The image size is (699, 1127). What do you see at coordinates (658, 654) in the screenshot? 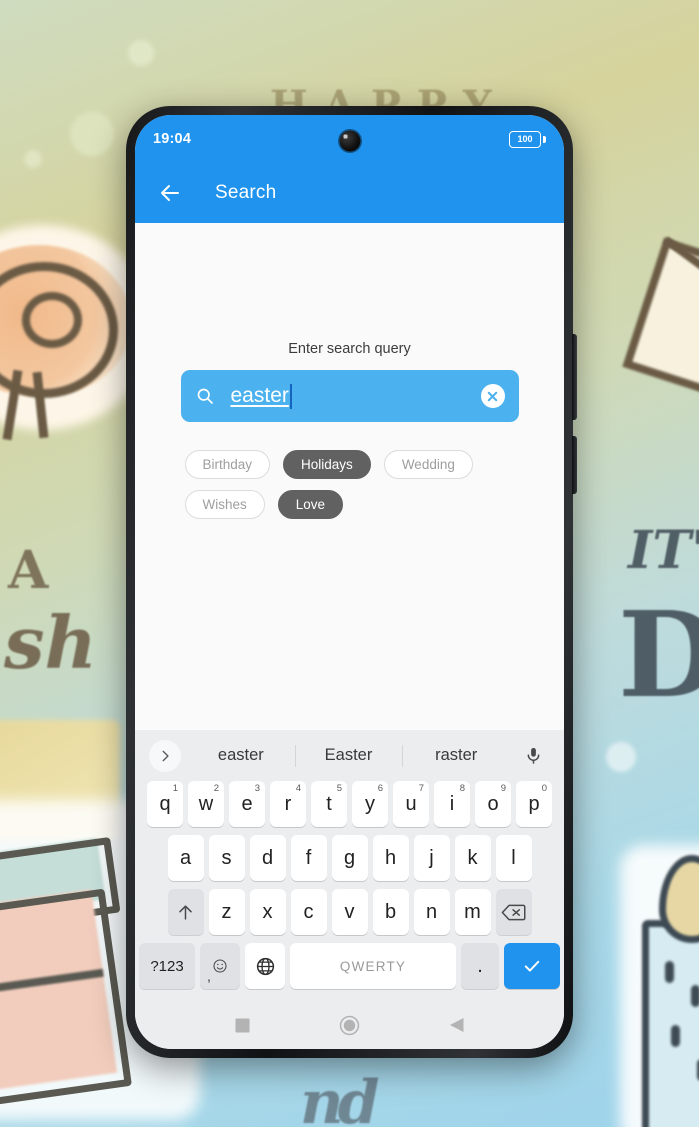
I see `wallpaper-big-letter: D` at bounding box center [658, 654].